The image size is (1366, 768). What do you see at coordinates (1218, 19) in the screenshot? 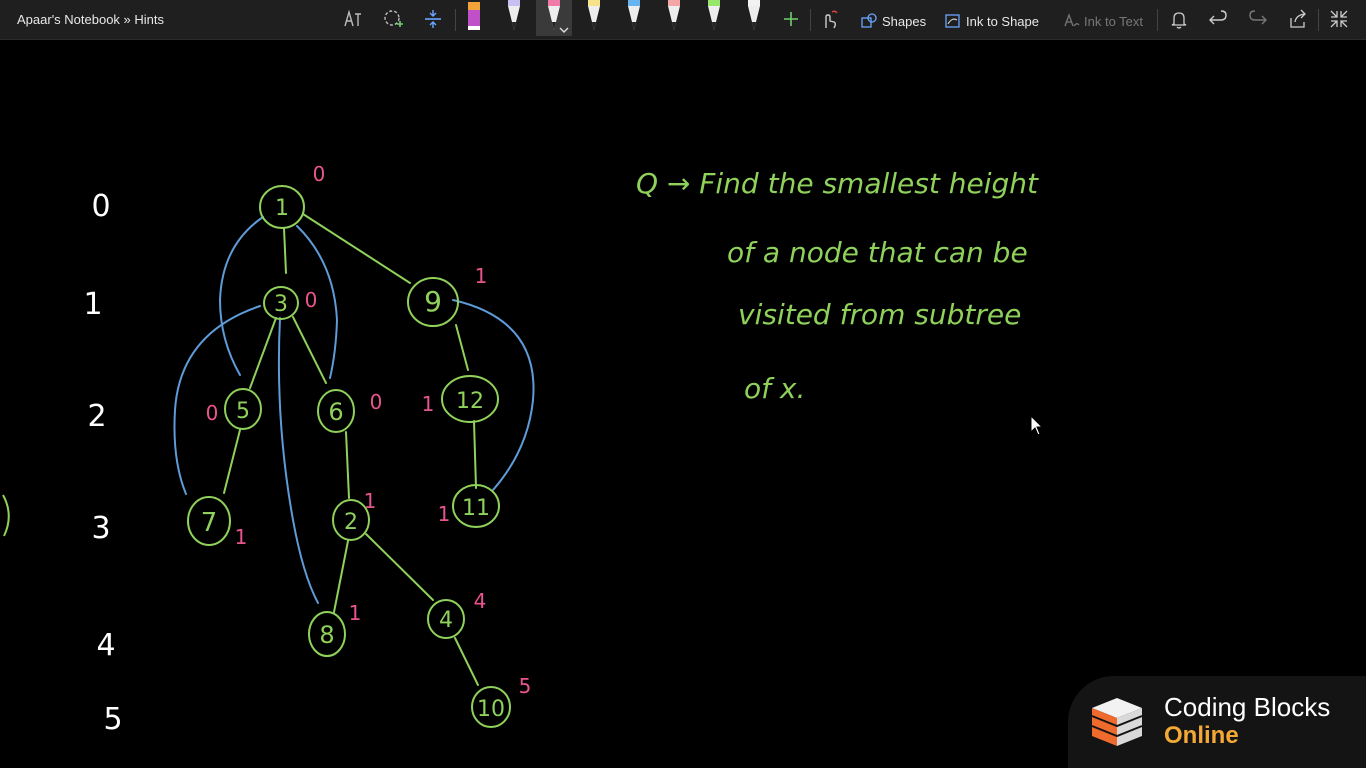
I see `undo-icon` at bounding box center [1218, 19].